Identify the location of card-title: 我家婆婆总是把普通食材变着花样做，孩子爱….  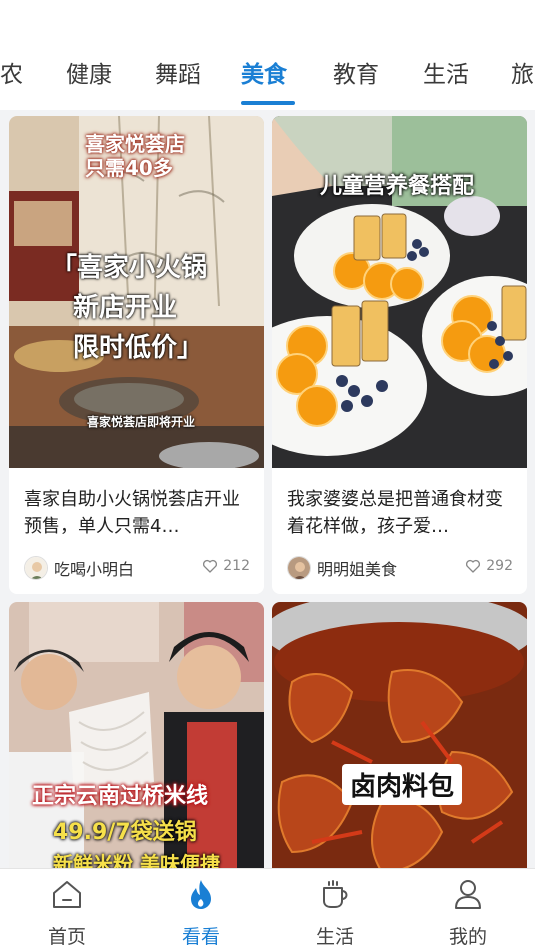
(401, 513).